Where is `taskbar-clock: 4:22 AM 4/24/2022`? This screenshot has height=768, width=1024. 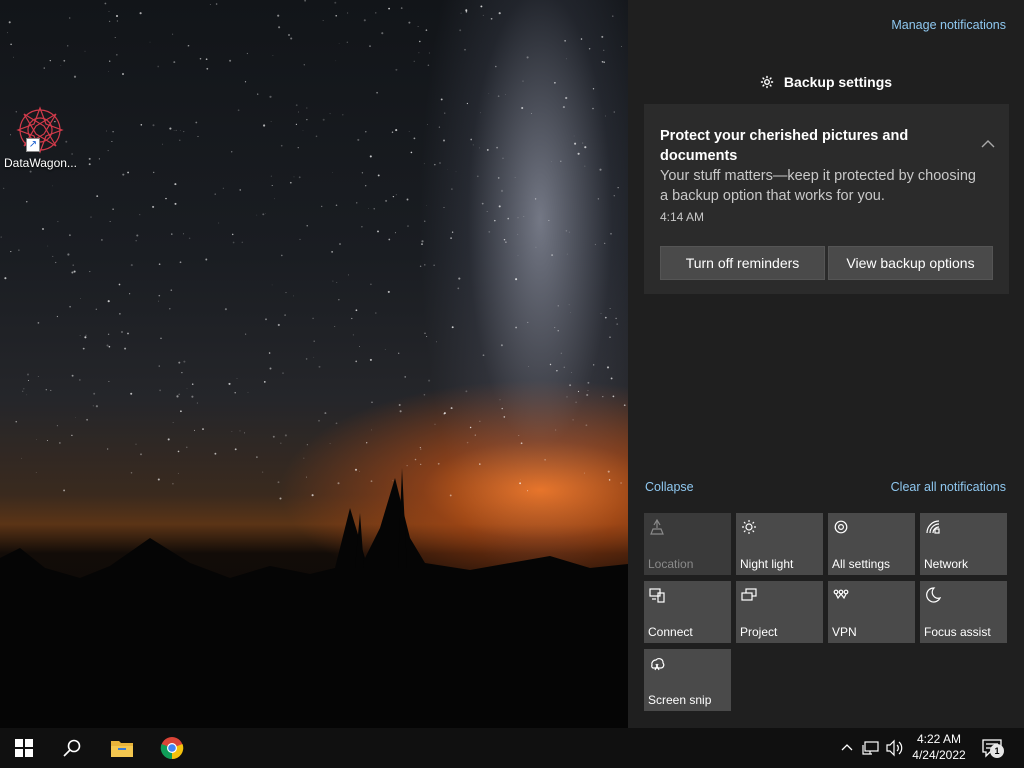
taskbar-clock: 4:22 AM 4/24/2022 is located at coordinates (939, 747).